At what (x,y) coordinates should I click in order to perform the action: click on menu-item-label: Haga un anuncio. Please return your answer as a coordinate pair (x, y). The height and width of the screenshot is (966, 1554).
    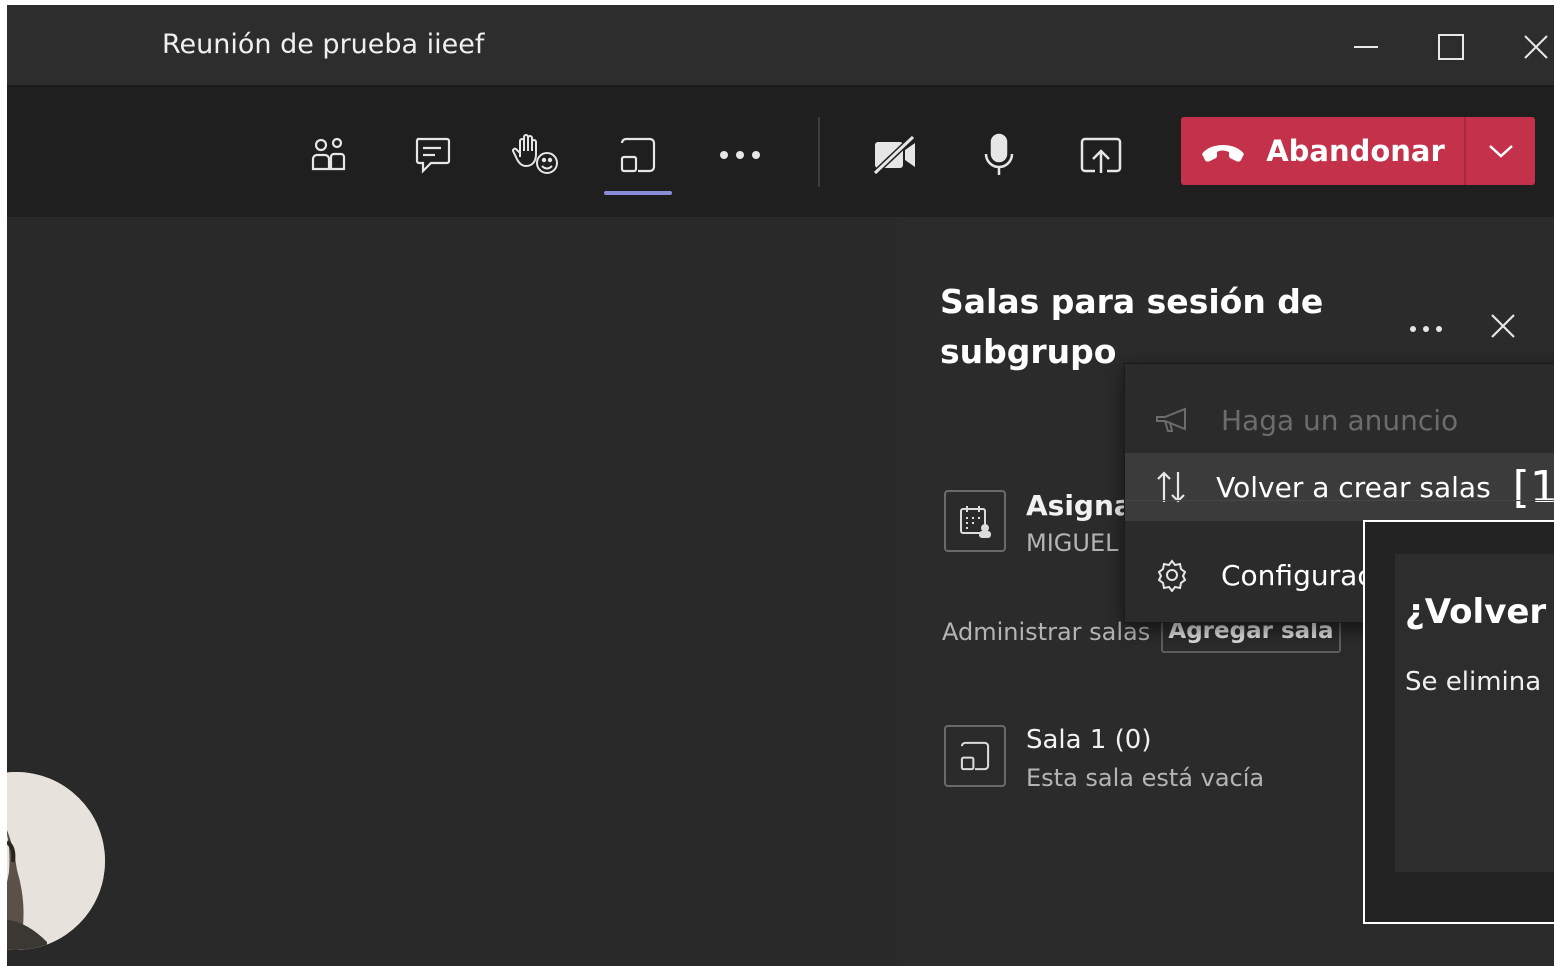
    Looking at the image, I should click on (1340, 420).